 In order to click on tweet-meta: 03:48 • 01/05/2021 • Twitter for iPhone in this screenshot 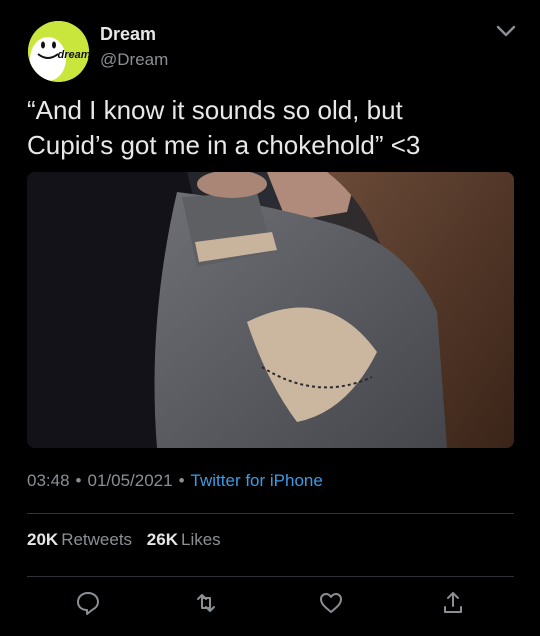, I will do `click(175, 481)`.